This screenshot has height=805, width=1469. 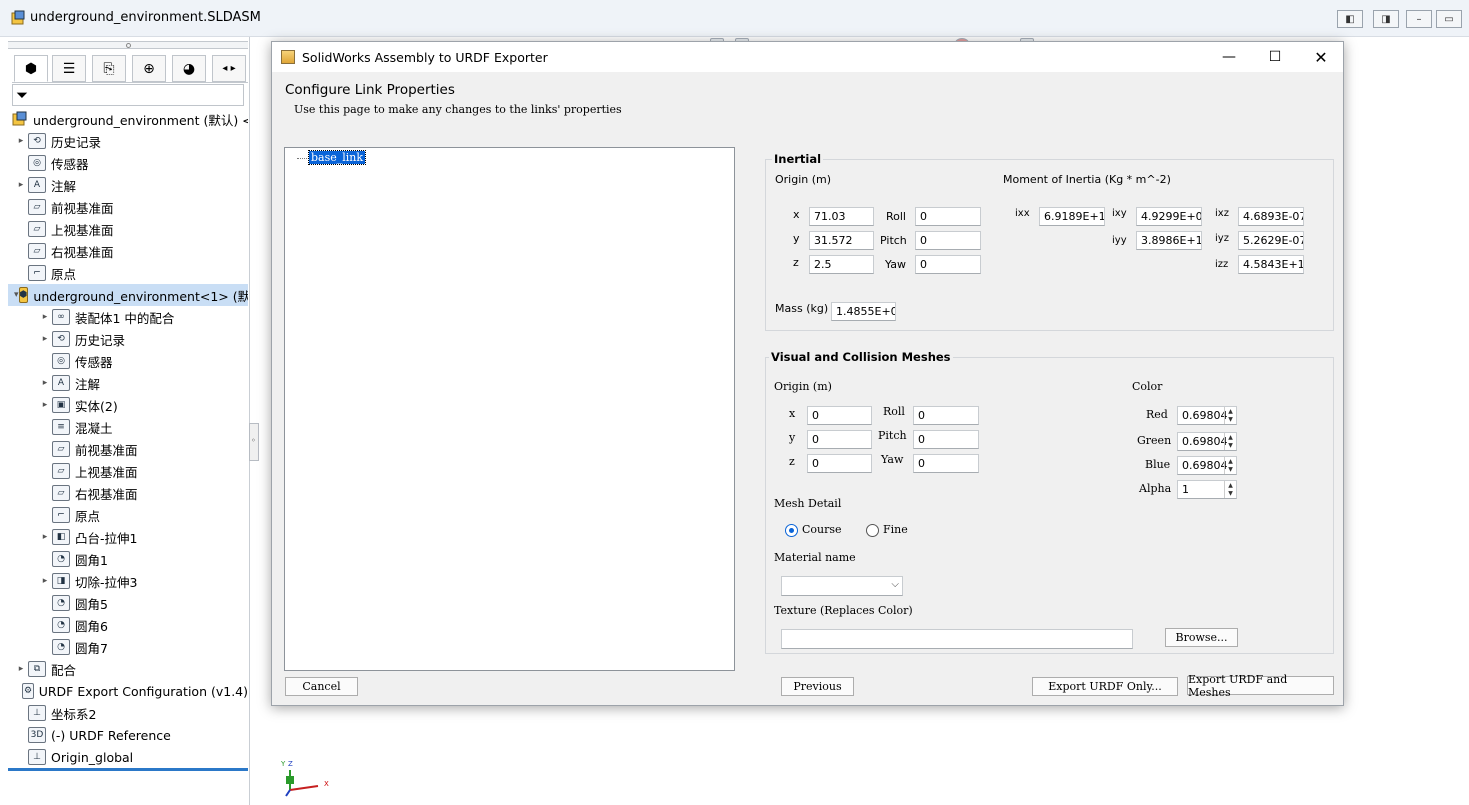 I want to click on mesh-course-radio, so click(x=791, y=530).